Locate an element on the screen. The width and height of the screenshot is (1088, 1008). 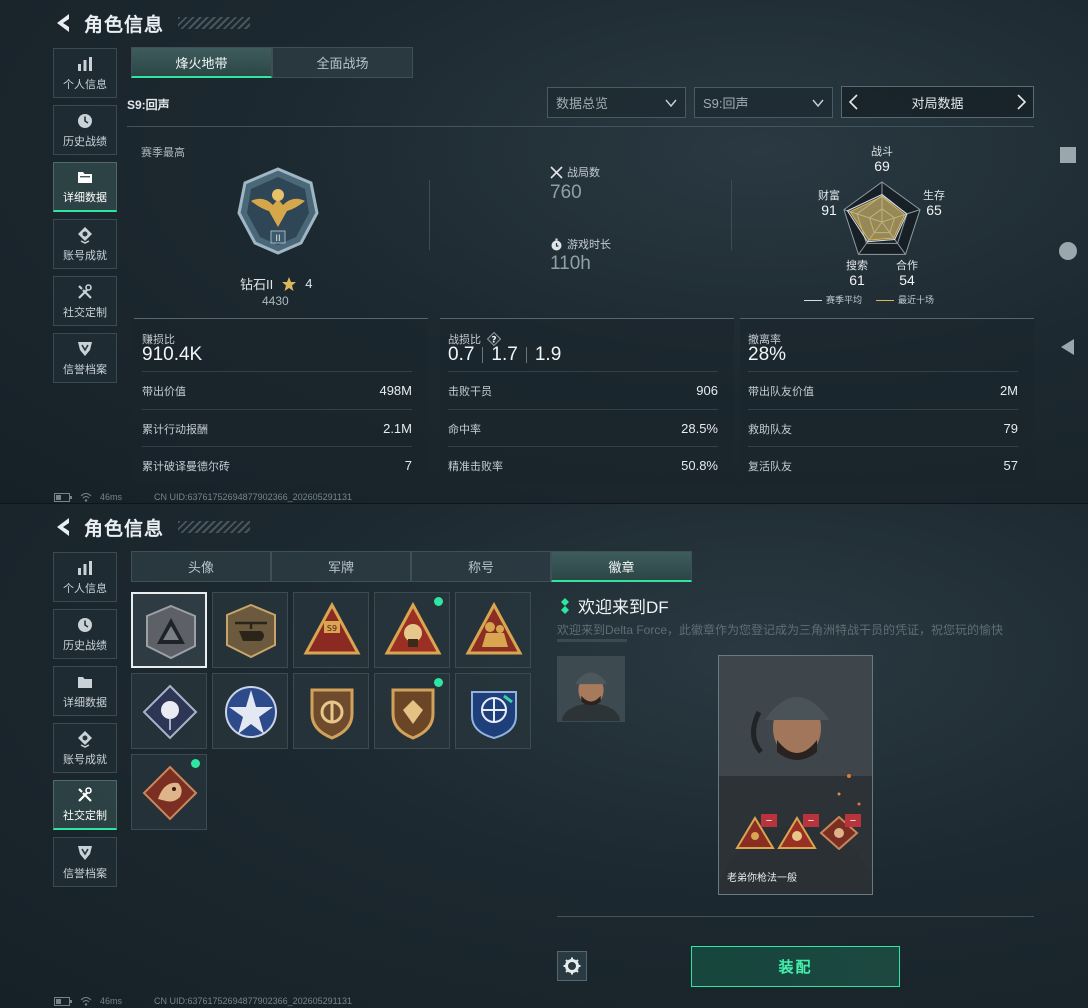
new-indicator-dot is located at coordinates (438, 601).